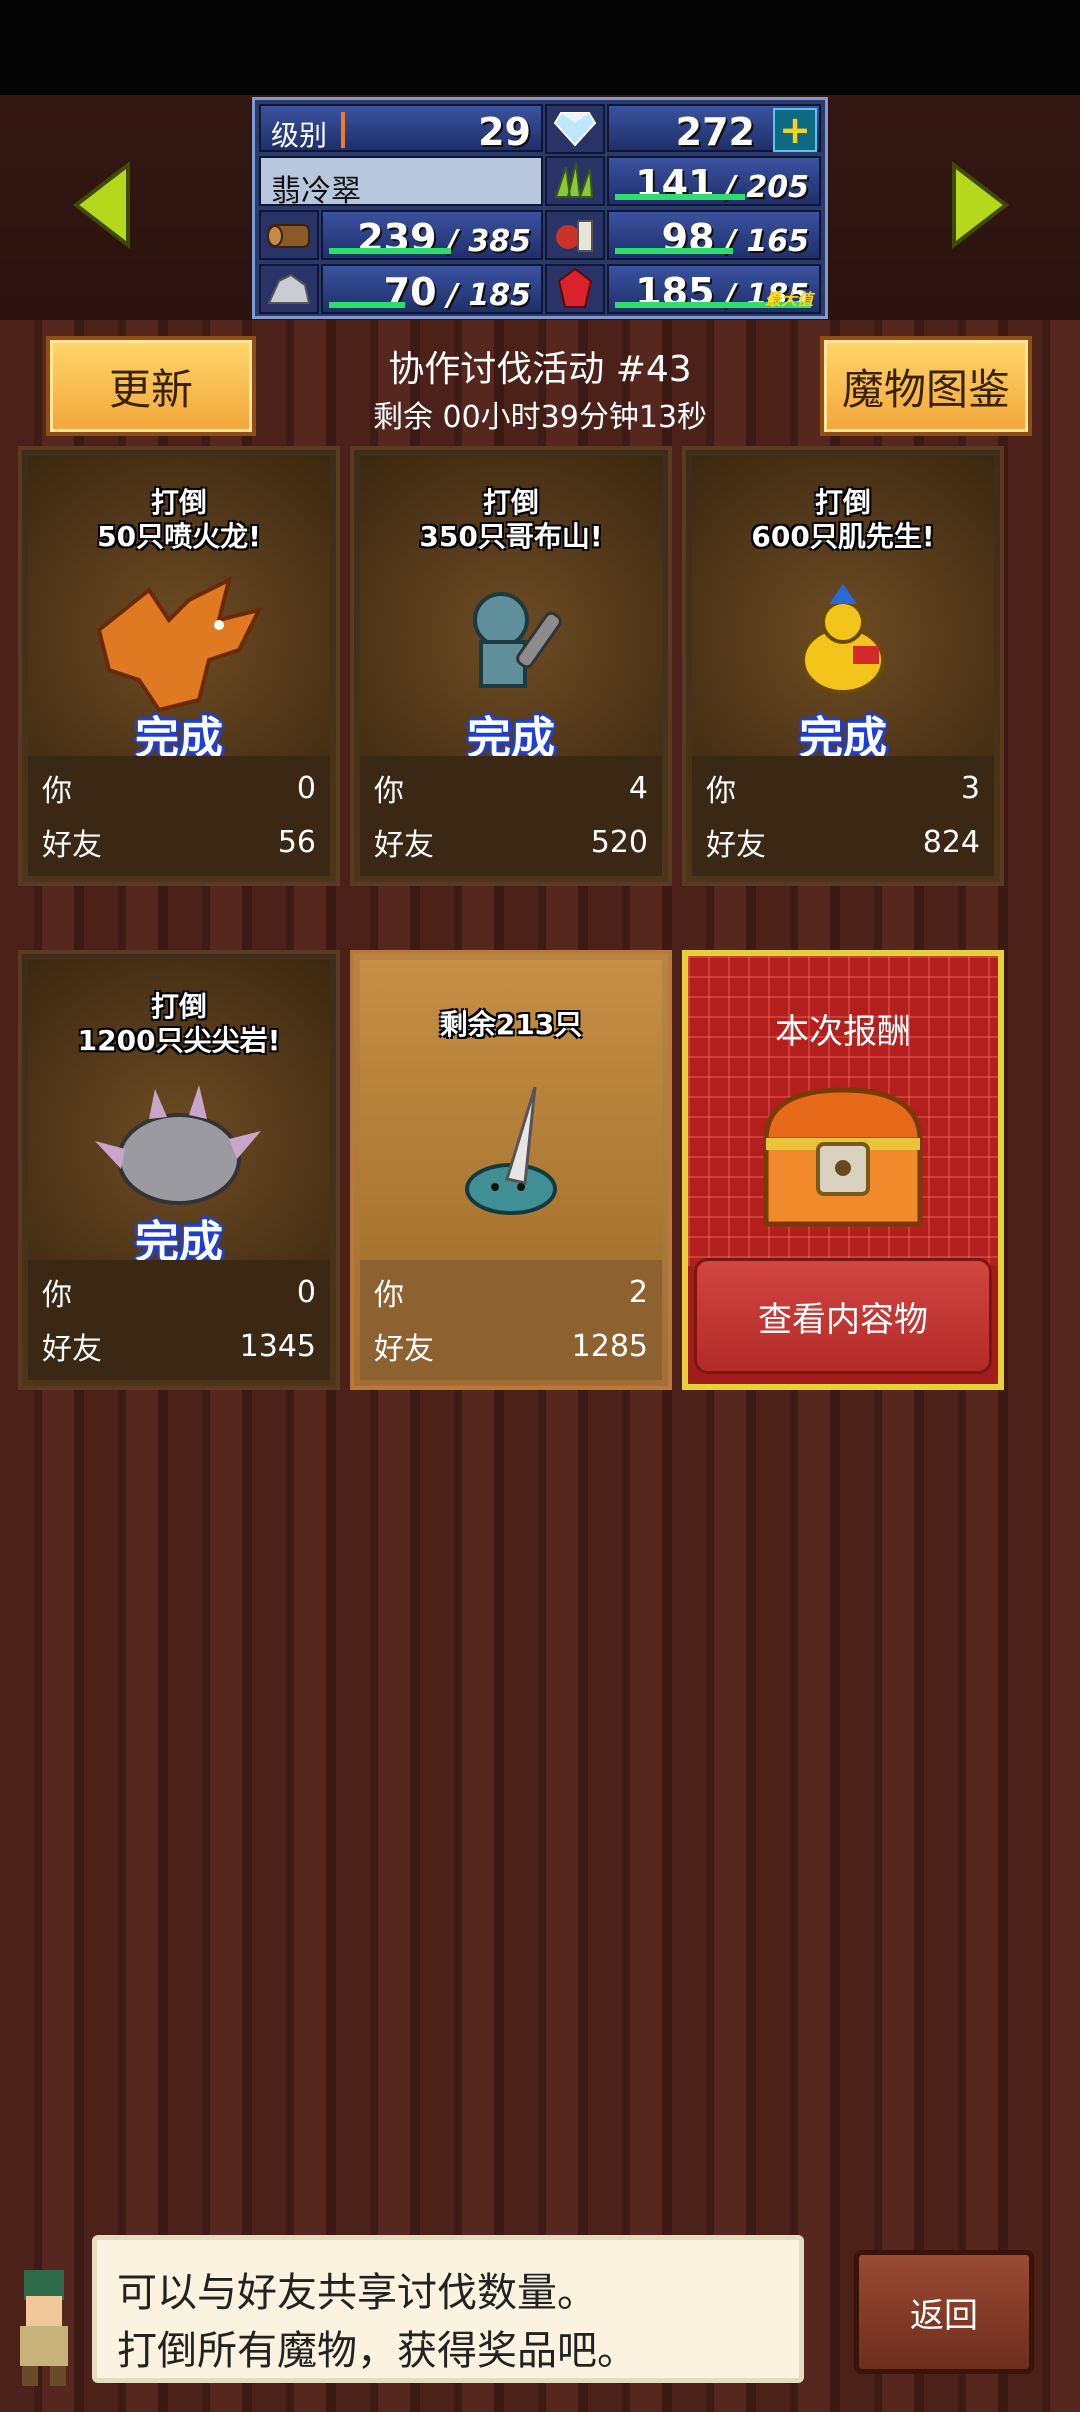 This screenshot has width=1080, height=2412. Describe the element at coordinates (289, 235) in the screenshot. I see `wood-icon` at that location.